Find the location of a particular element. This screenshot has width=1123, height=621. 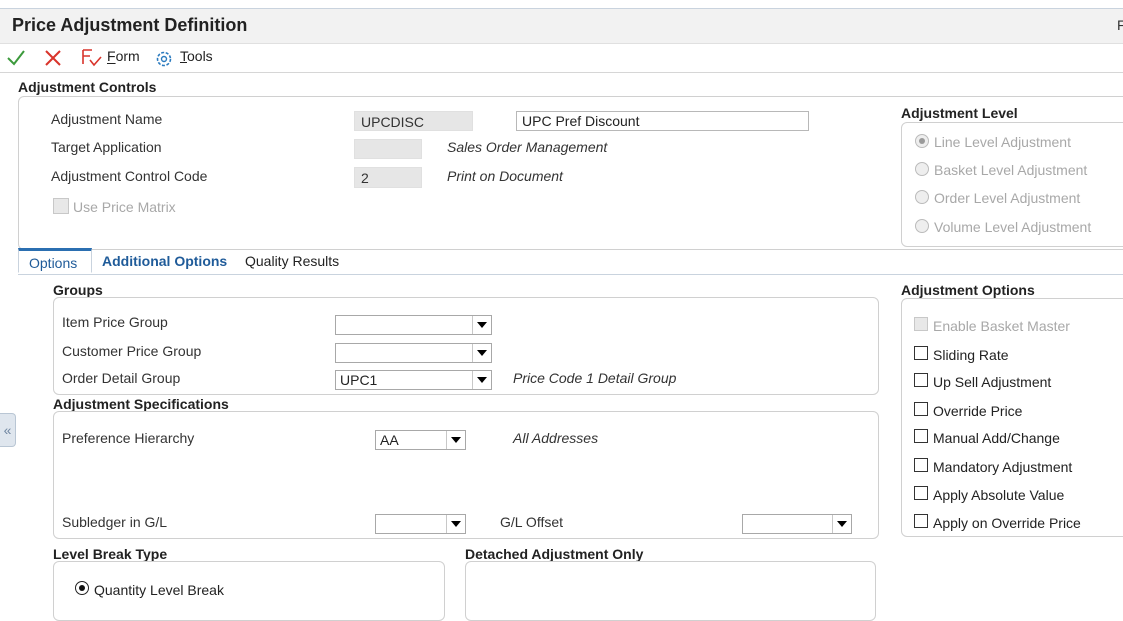

detached-heading: Detached Adjustment Only is located at coordinates (554, 554).